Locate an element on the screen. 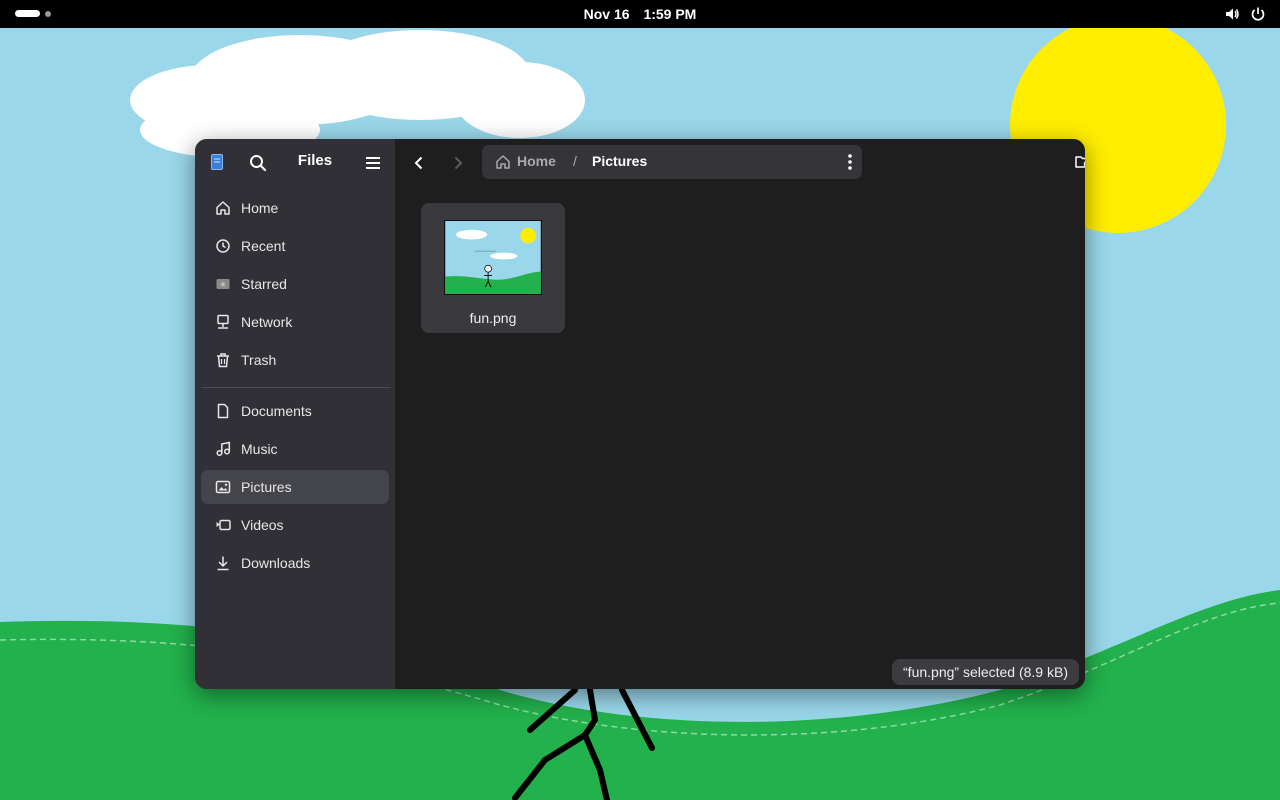 The image size is (1280, 800). search-icon is located at coordinates (258, 163).